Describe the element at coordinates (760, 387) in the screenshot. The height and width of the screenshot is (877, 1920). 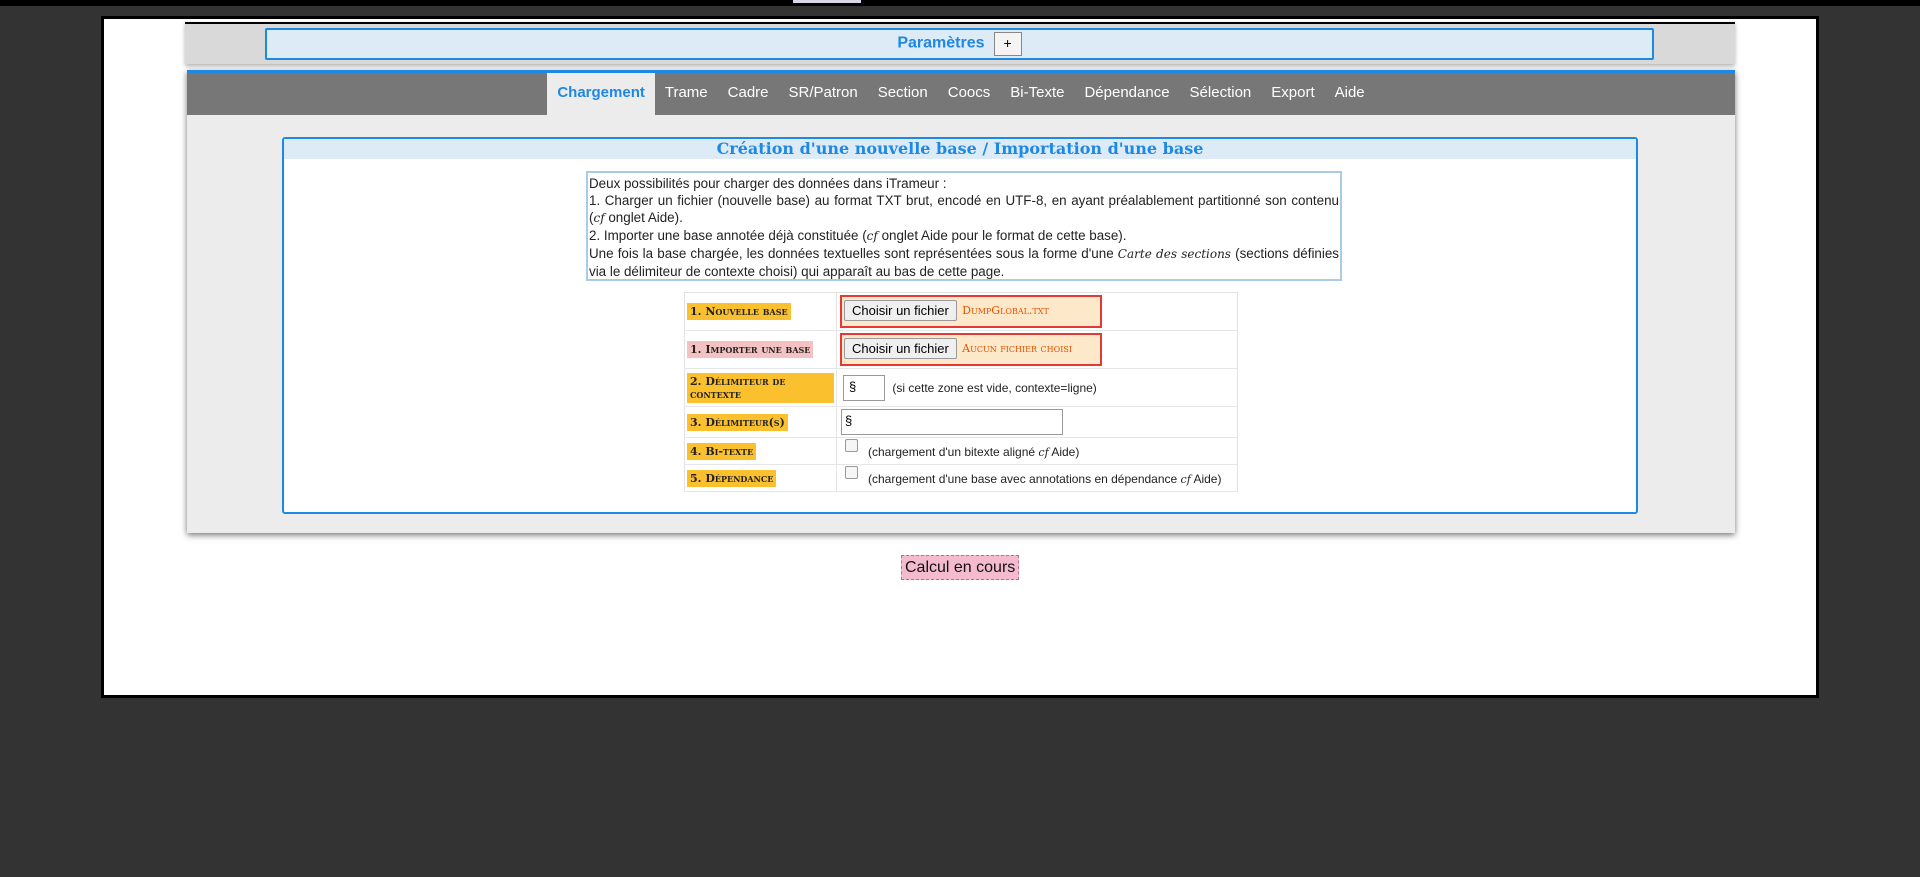
I see `label-context-delimiter: 2. Délimiteur de contexte` at that location.